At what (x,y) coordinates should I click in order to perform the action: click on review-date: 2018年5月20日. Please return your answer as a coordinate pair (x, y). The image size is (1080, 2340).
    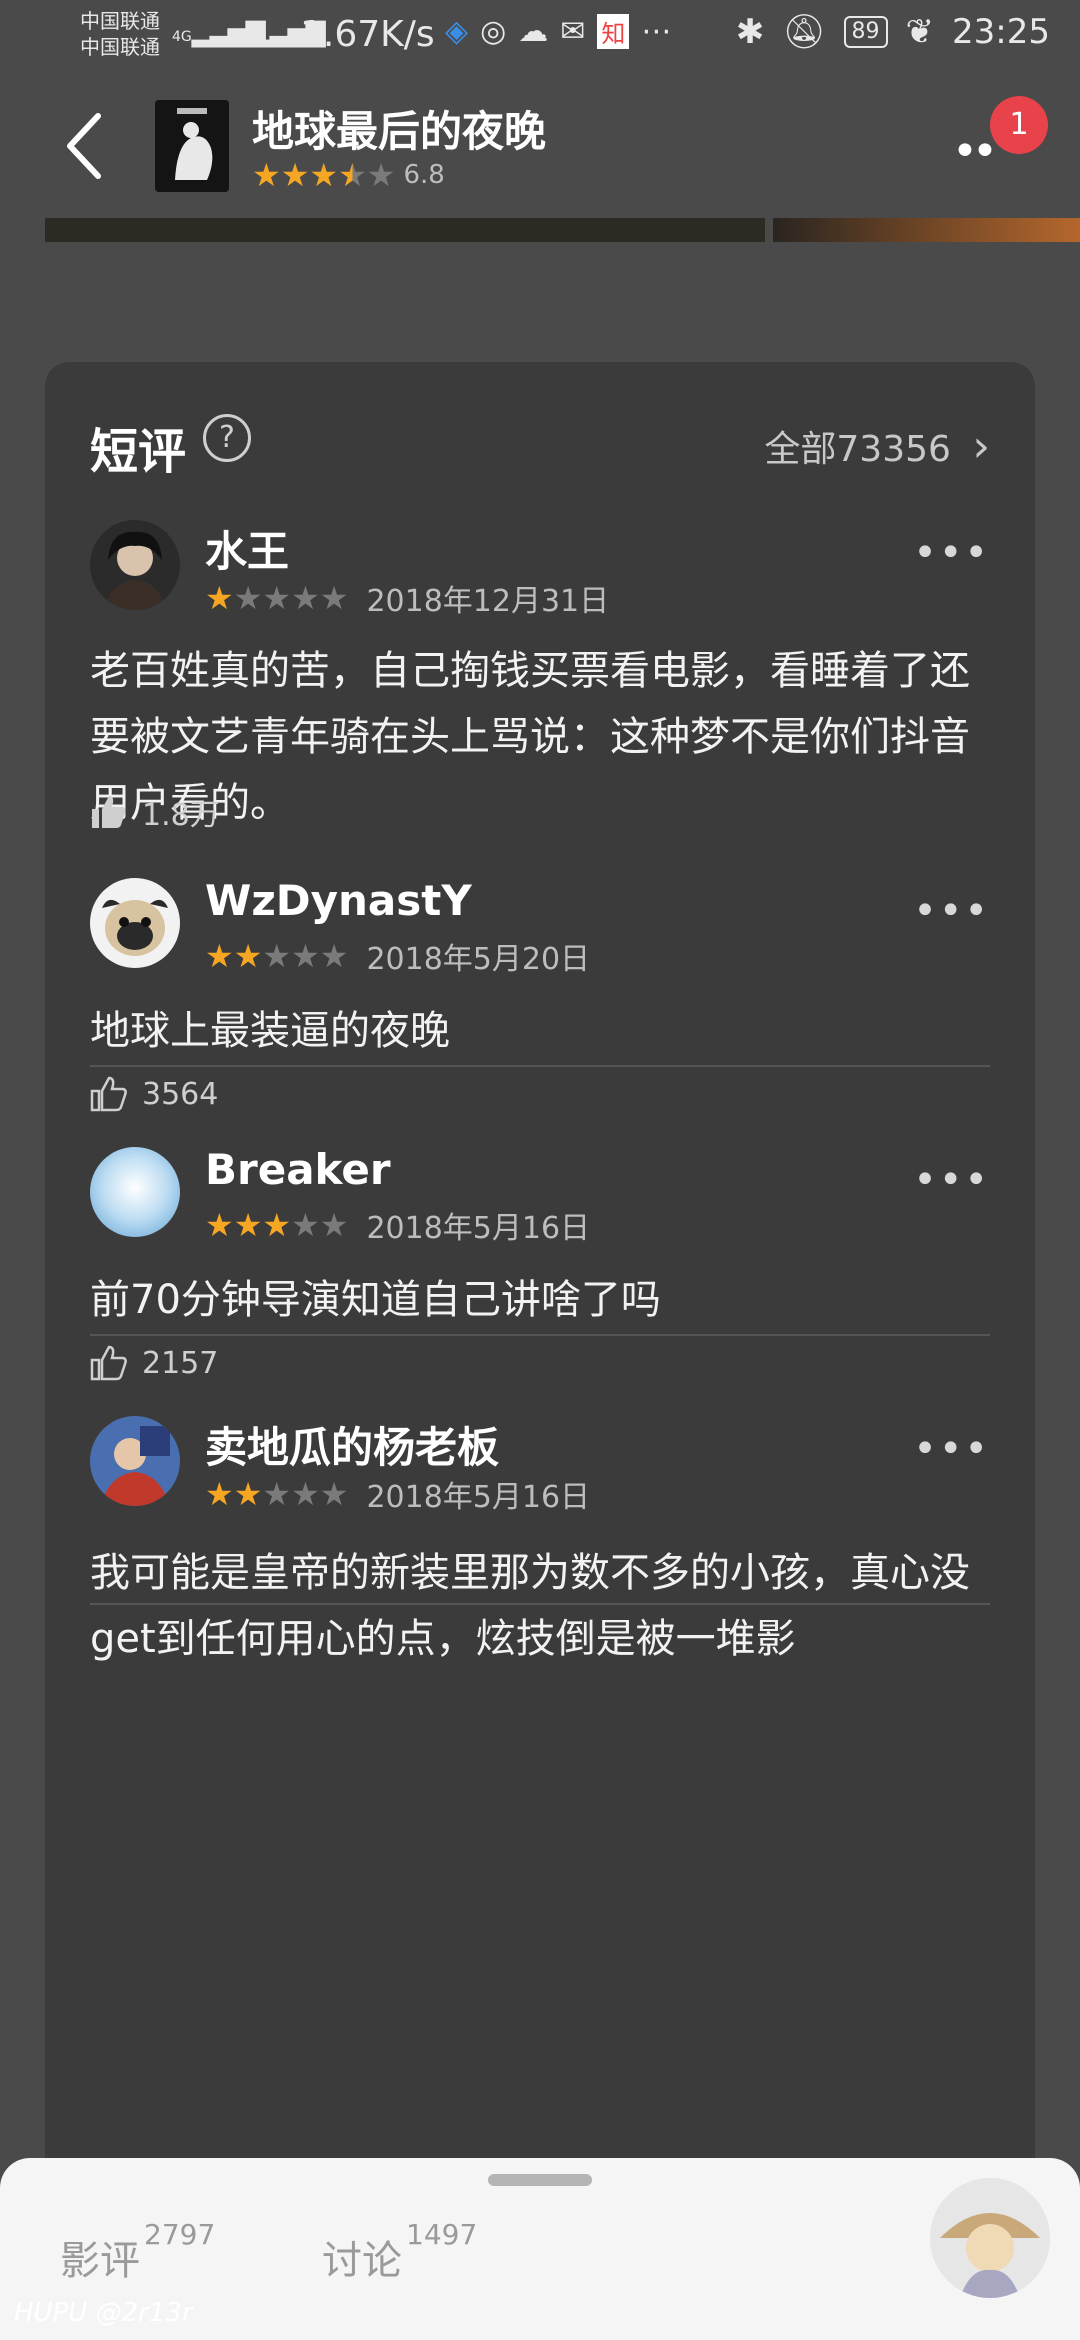
    Looking at the image, I should click on (478, 959).